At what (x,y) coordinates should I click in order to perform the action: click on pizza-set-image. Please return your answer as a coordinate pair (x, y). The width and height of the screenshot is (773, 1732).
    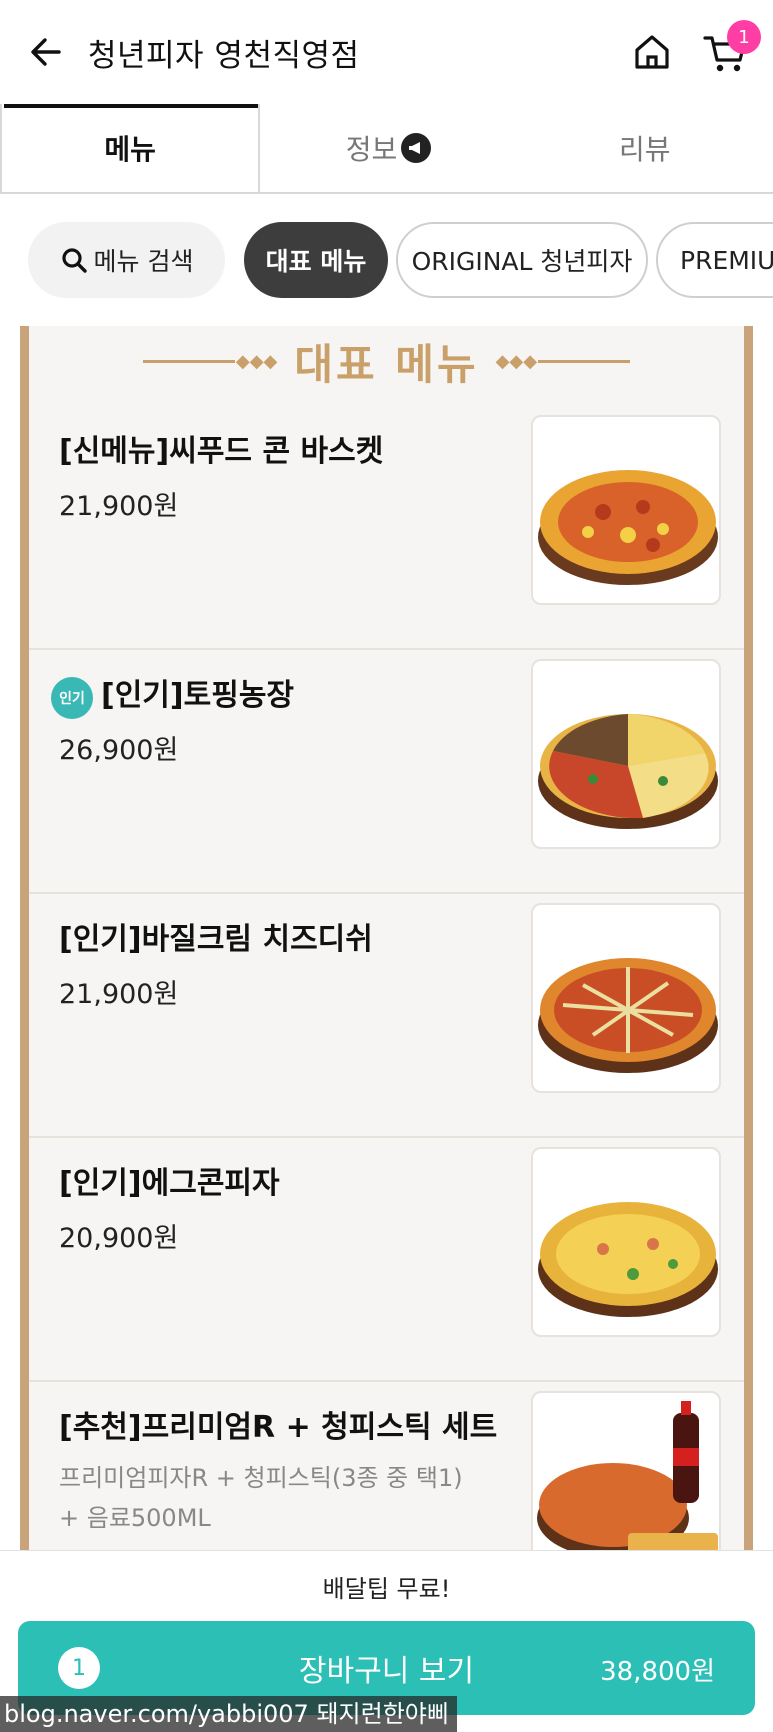
    Looking at the image, I should click on (627, 1475).